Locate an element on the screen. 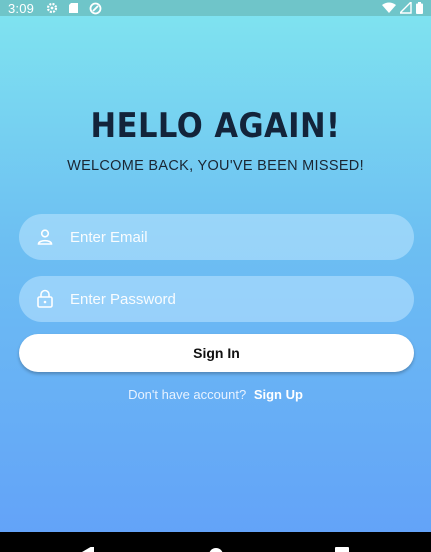 Image resolution: width=431 pixels, height=552 pixels. wifi-icon is located at coordinates (389, 8).